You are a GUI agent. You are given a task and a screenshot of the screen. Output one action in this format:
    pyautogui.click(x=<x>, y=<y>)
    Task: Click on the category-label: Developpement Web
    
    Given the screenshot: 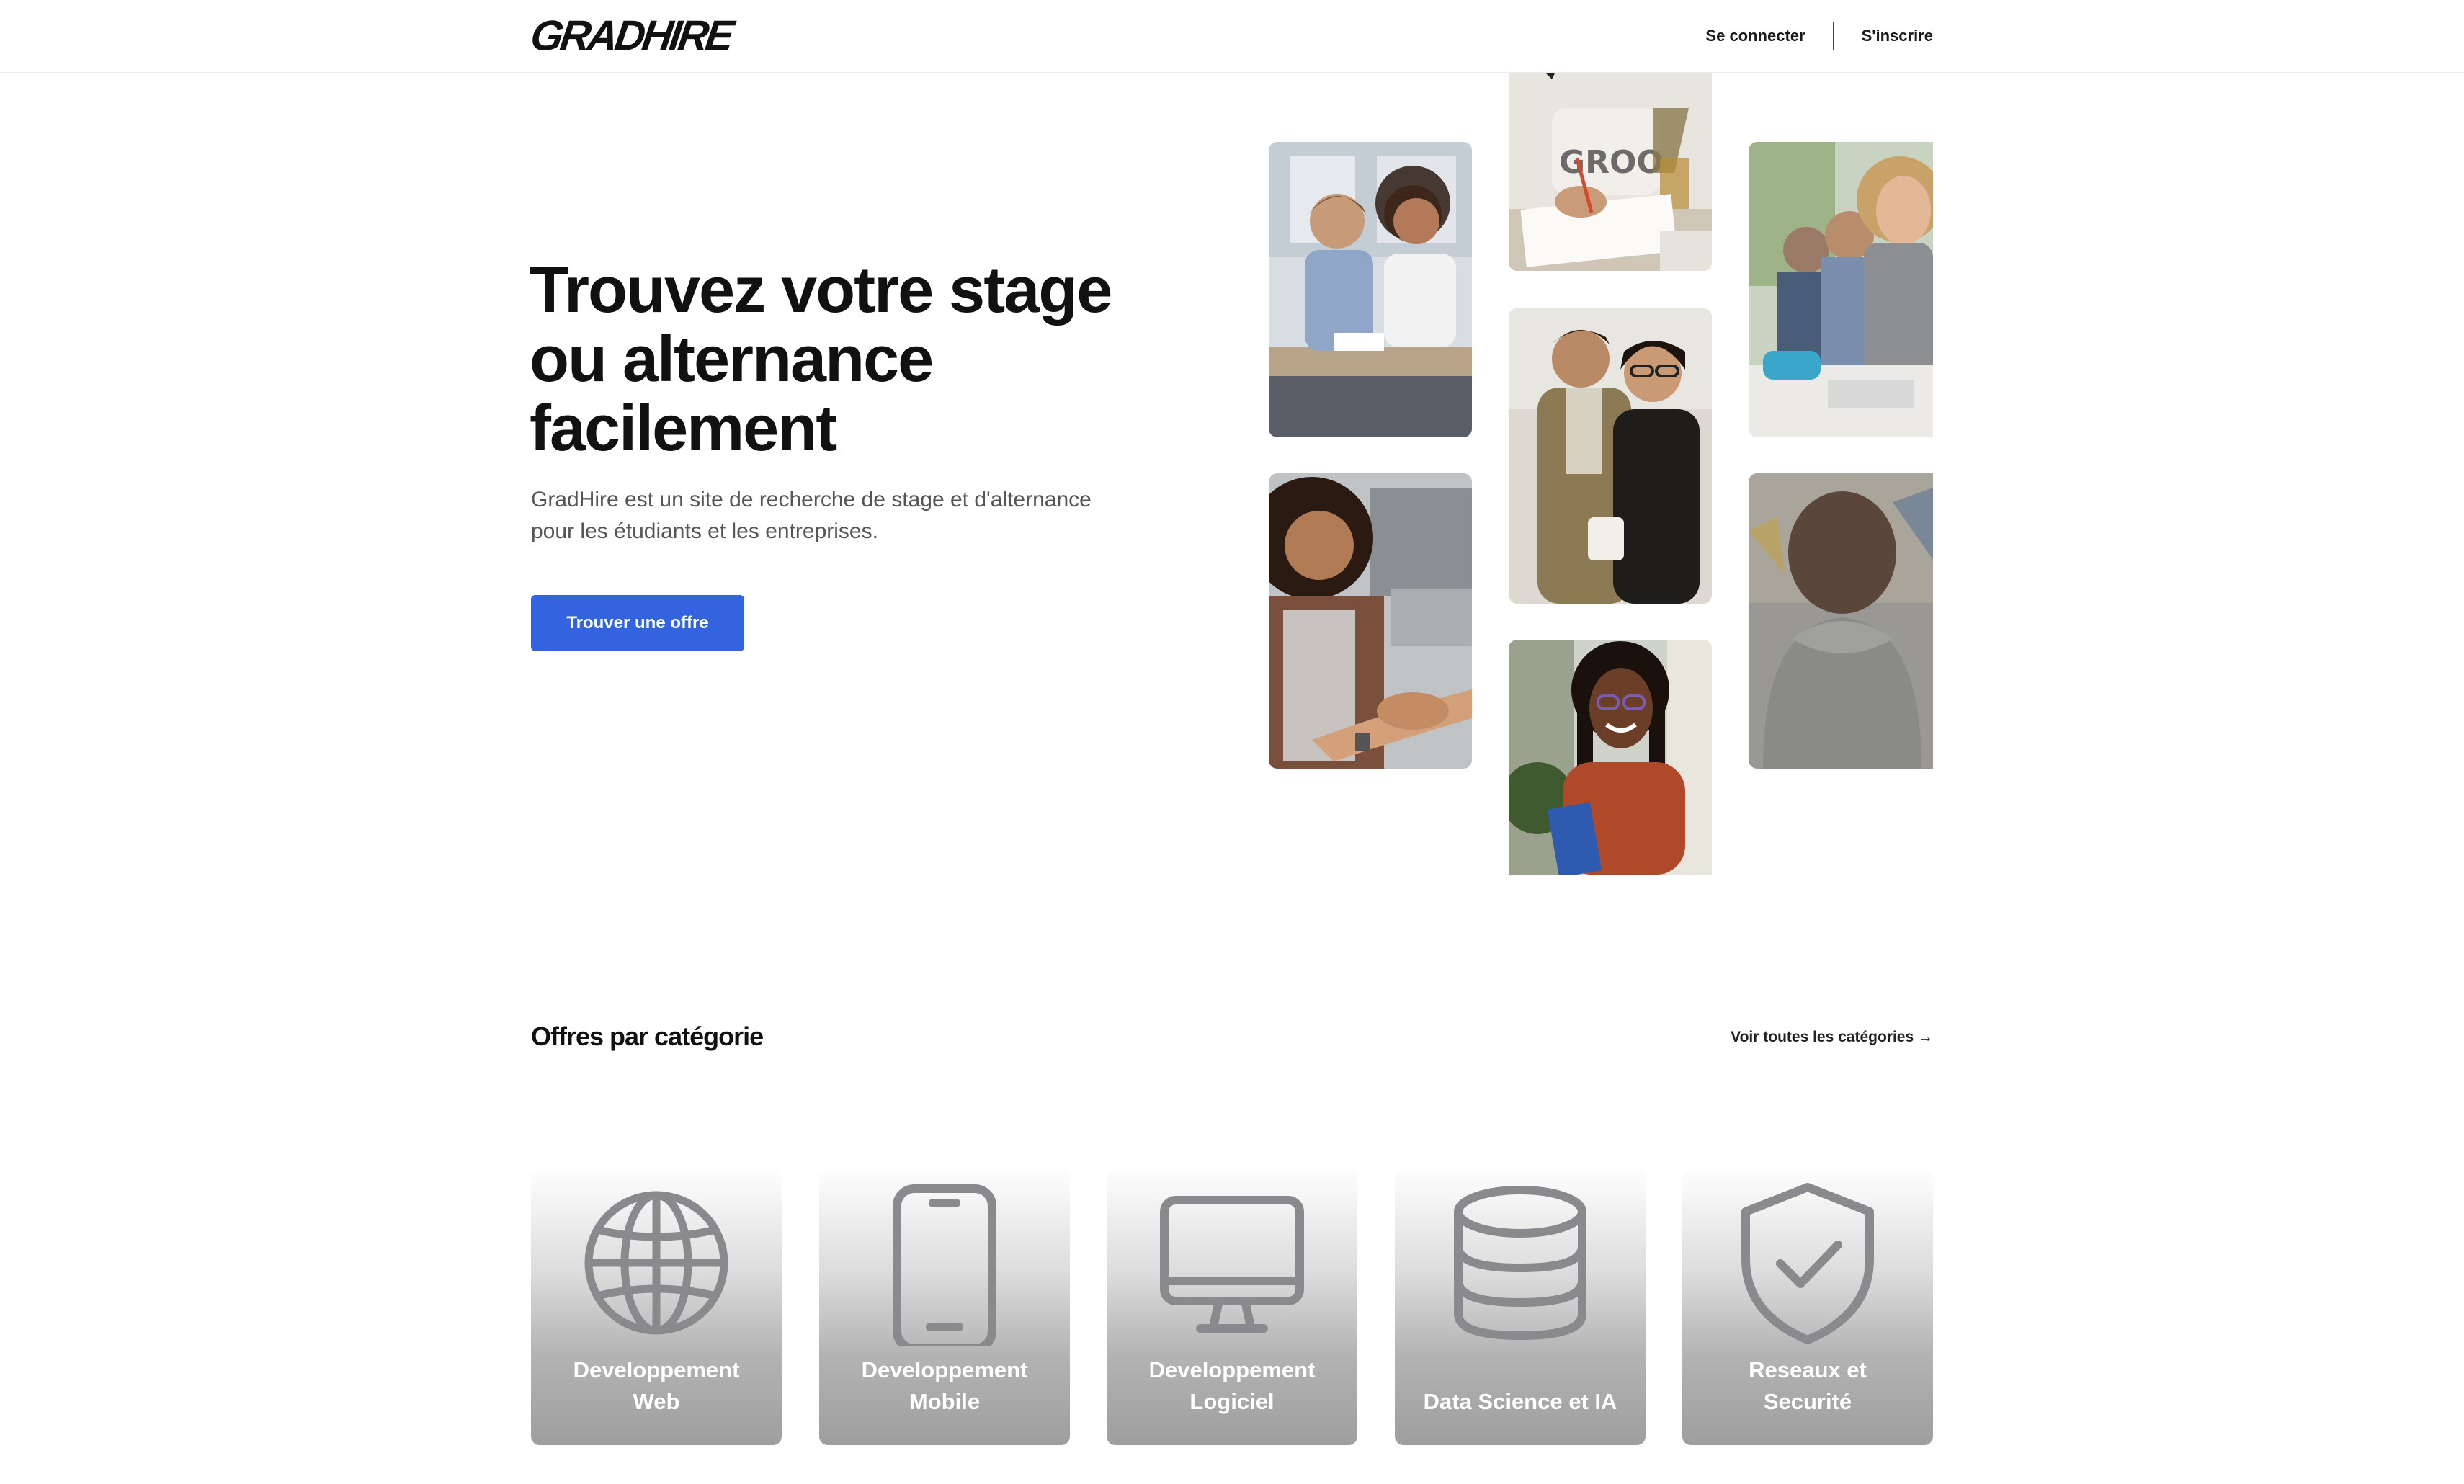 What is the action you would take?
    pyautogui.click(x=656, y=1386)
    